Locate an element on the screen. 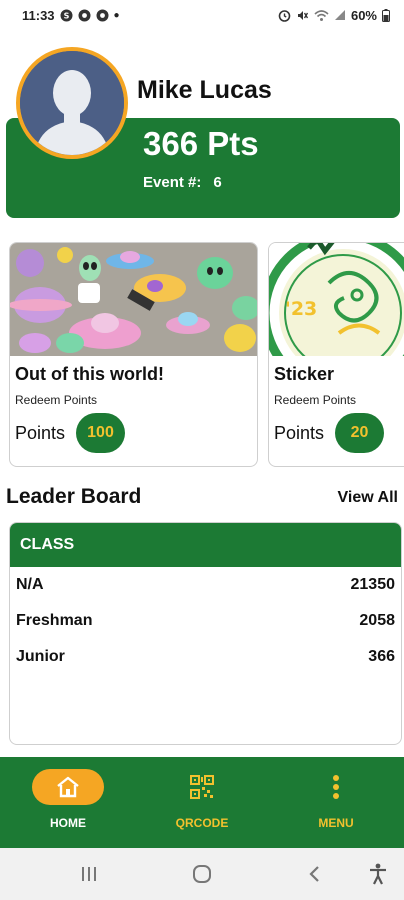  nav-qrcode: QRCODE is located at coordinates (202, 802).